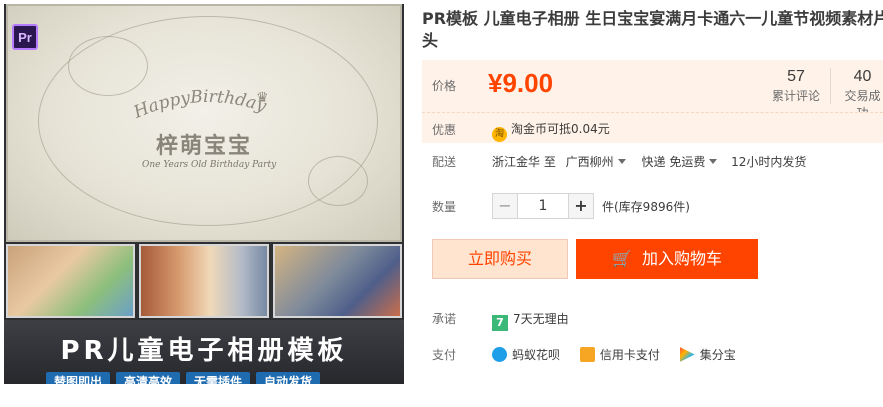  What do you see at coordinates (543, 206) in the screenshot?
I see `quantity-input: 1` at bounding box center [543, 206].